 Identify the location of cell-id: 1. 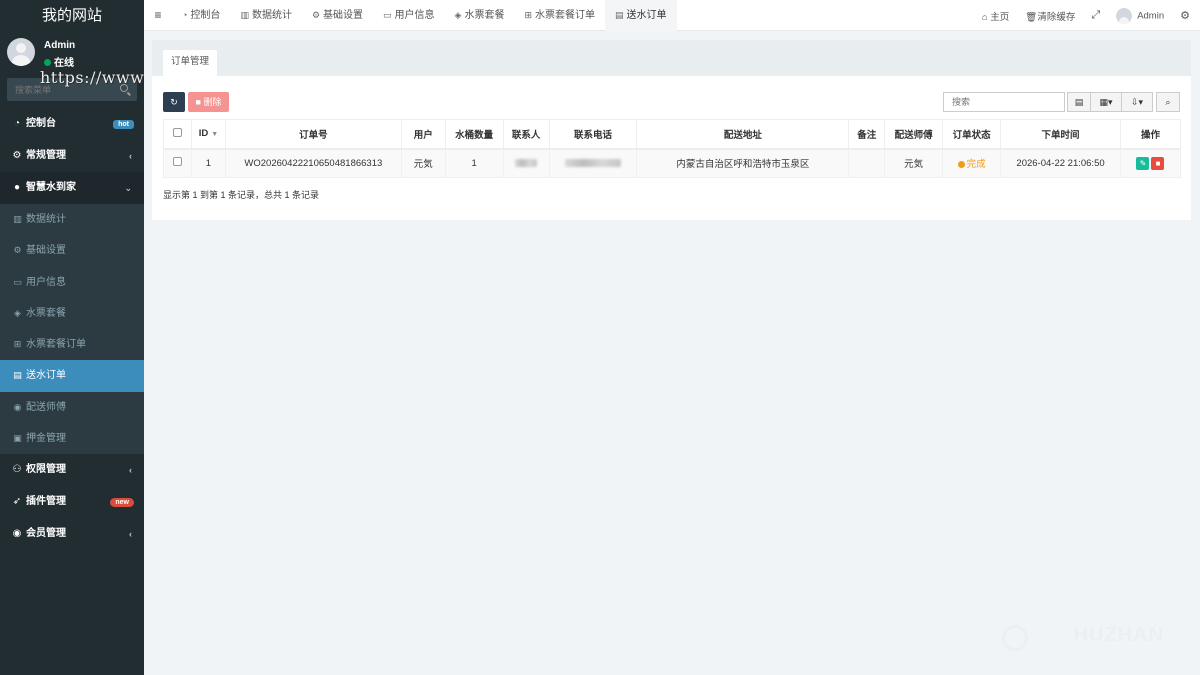
(208, 163).